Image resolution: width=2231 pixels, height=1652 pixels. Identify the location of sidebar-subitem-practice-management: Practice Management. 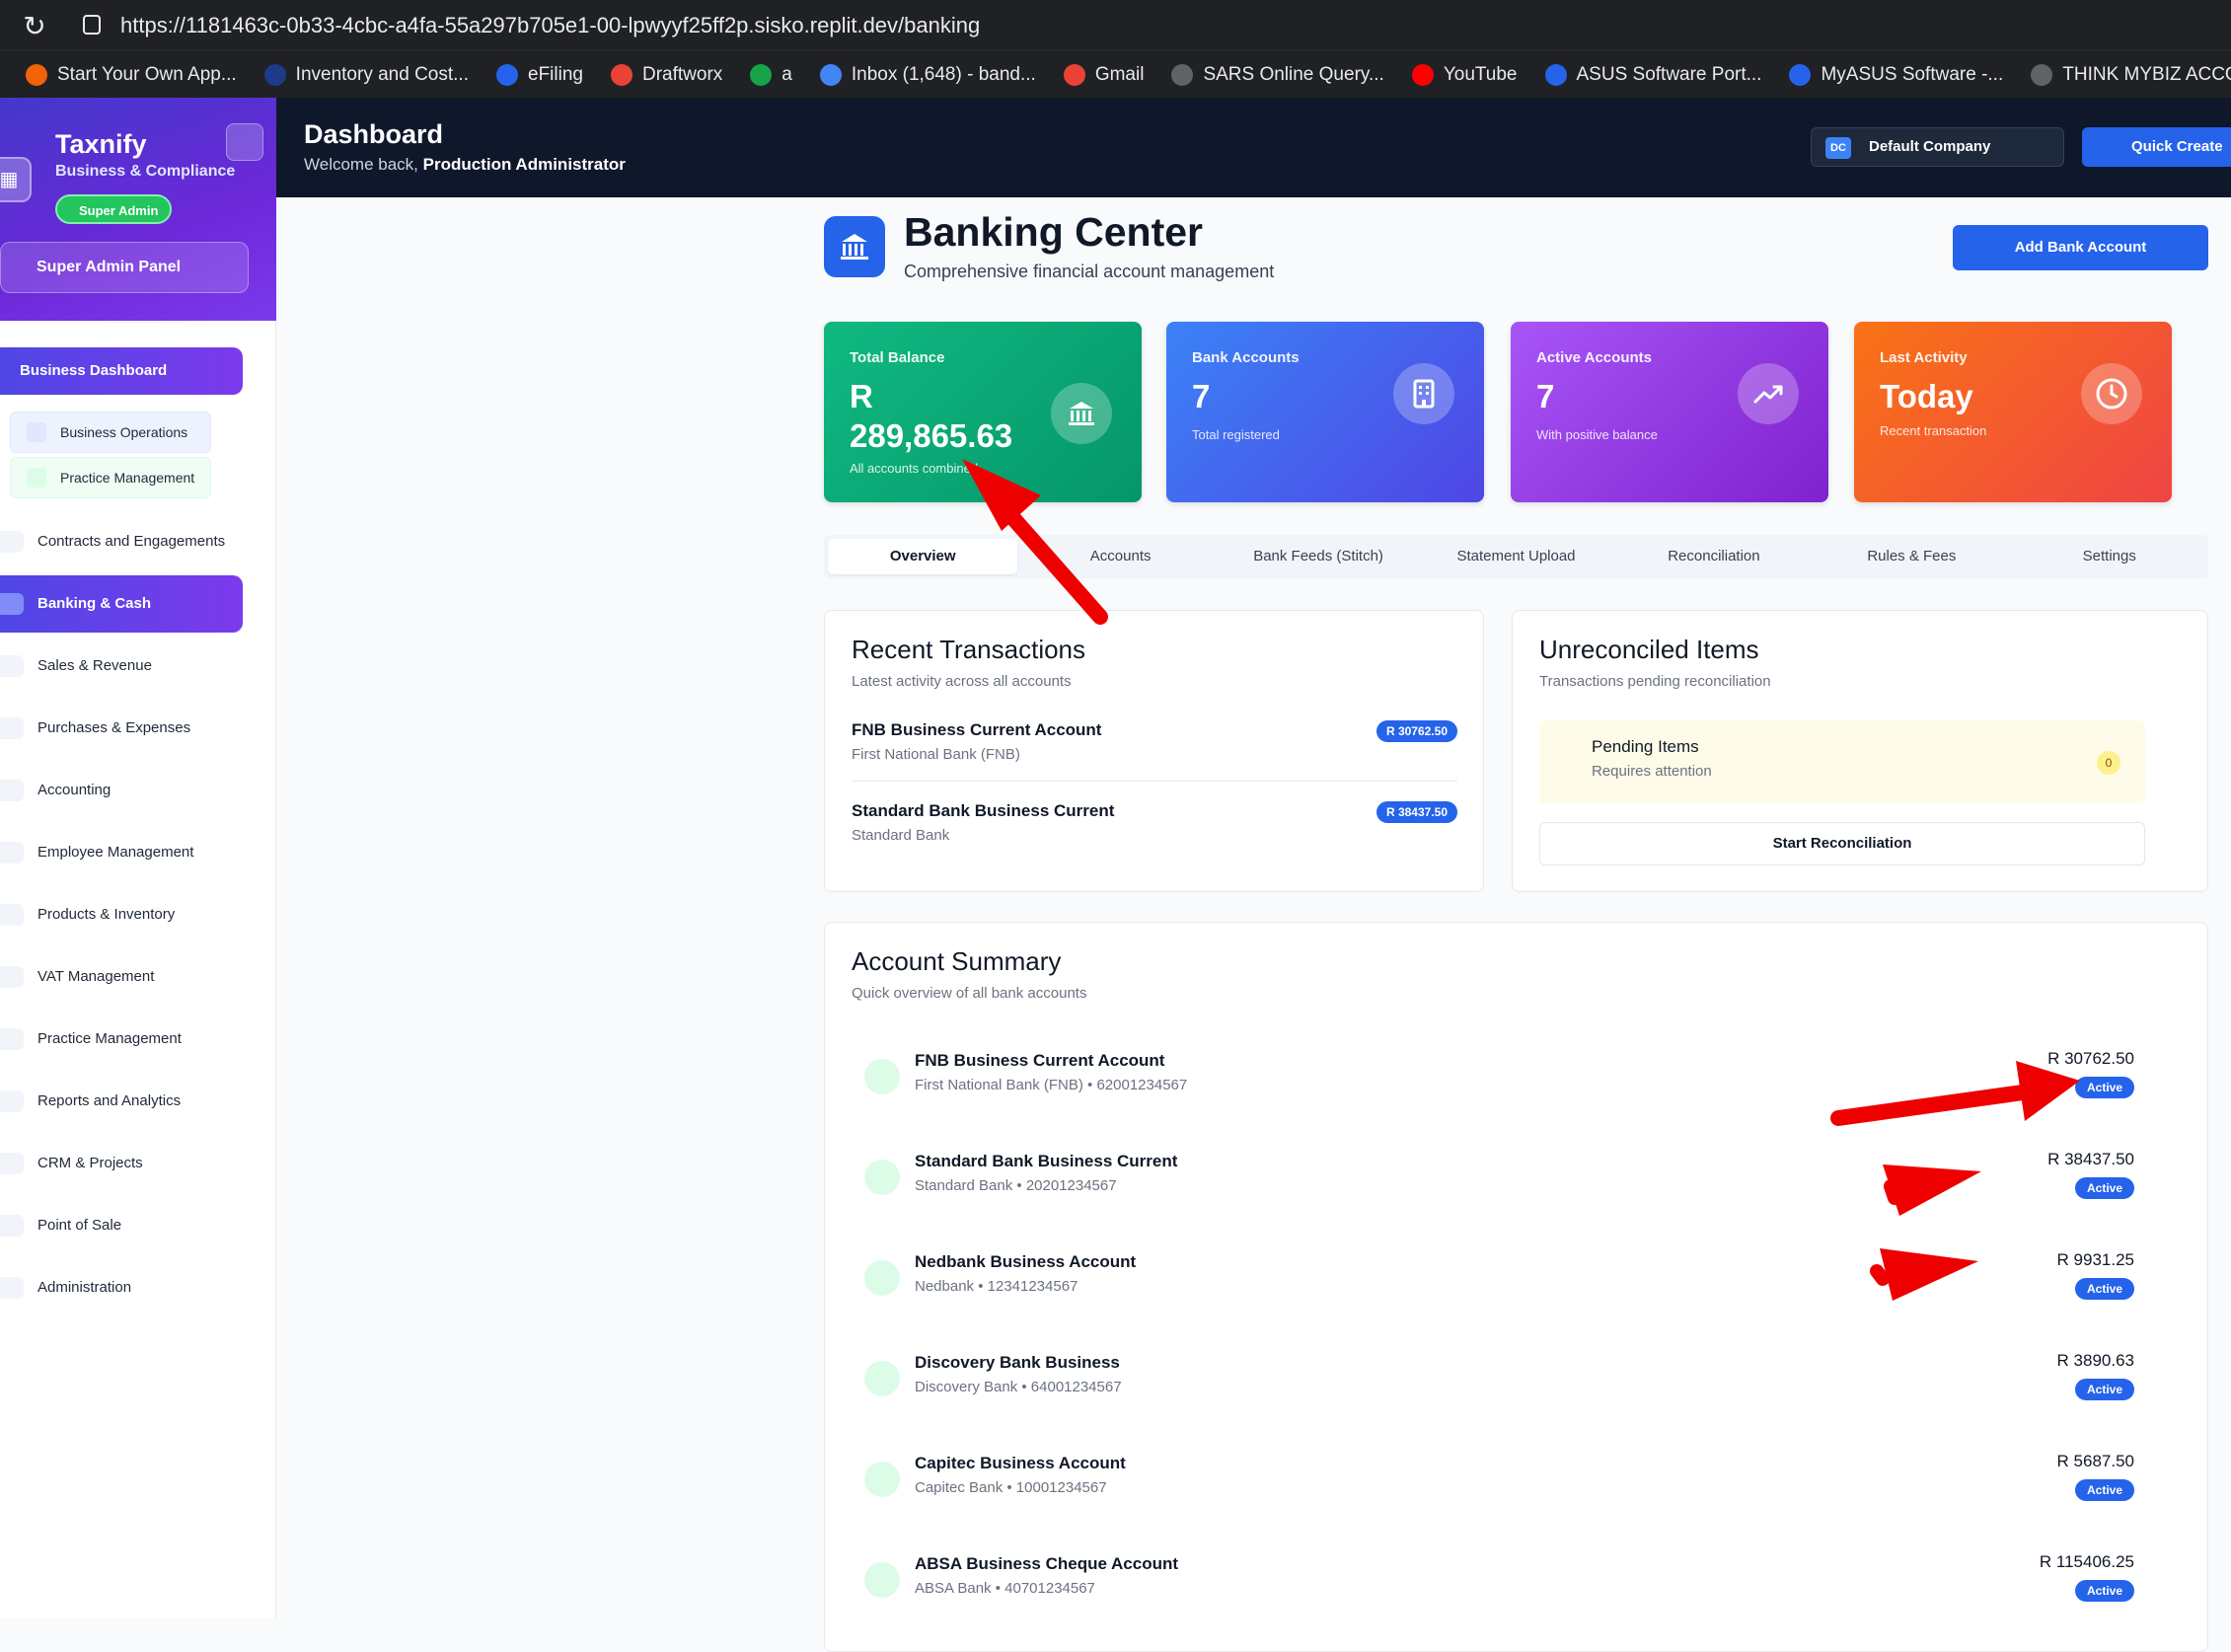
(111, 478).